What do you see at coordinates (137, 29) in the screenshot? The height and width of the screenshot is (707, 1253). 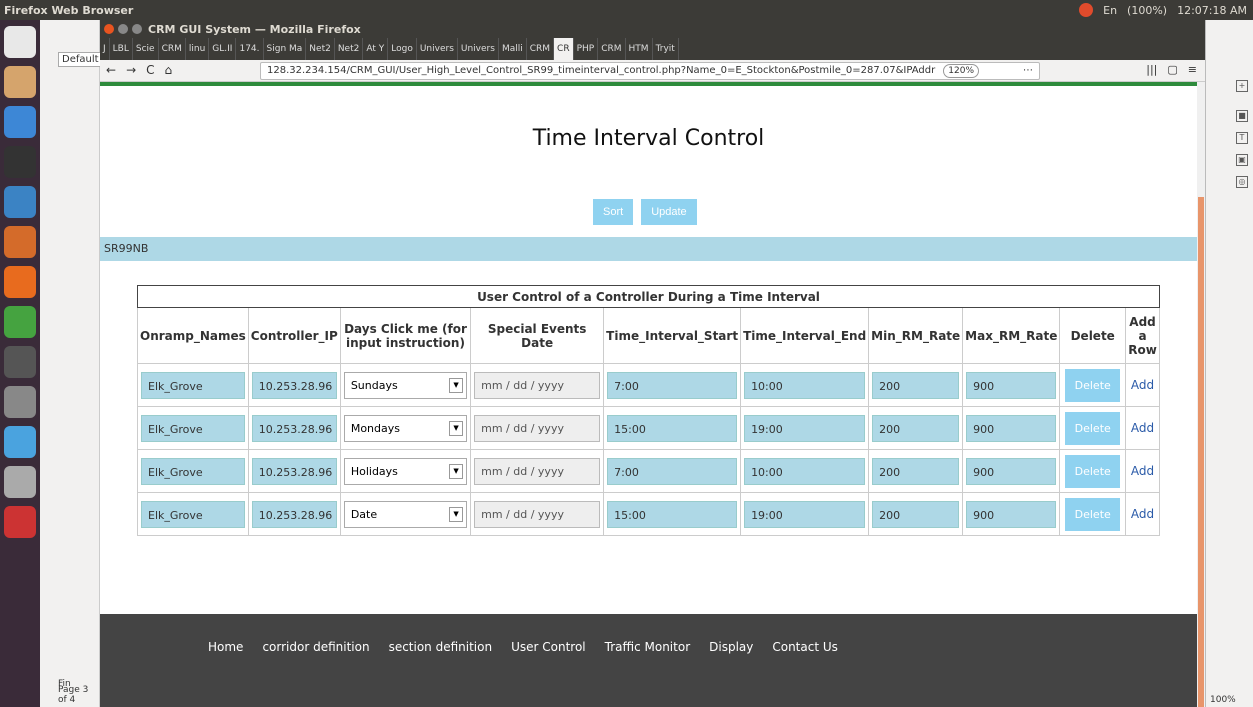 I see `maximize-icon` at bounding box center [137, 29].